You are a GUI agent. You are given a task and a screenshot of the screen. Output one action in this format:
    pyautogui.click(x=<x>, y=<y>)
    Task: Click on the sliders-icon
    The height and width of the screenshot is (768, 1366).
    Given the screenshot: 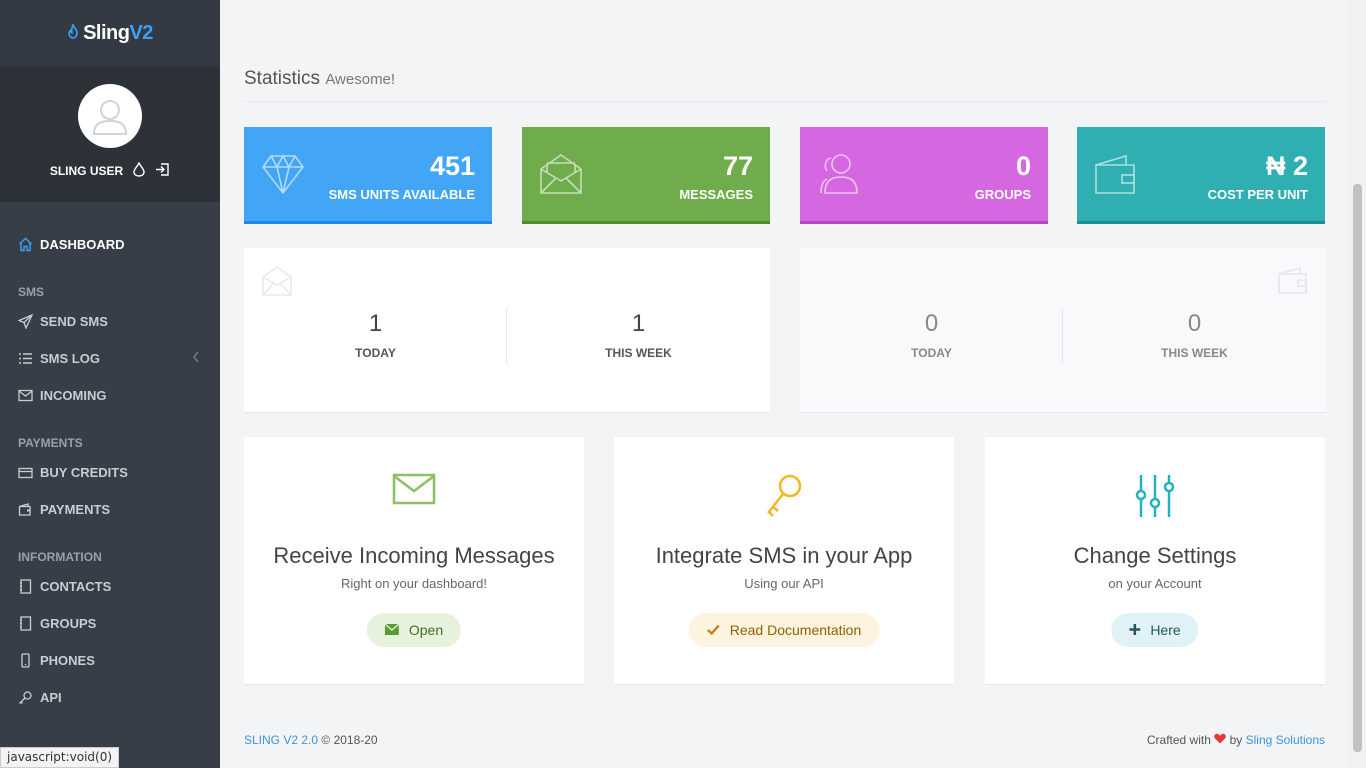 What is the action you would take?
    pyautogui.click(x=1155, y=496)
    